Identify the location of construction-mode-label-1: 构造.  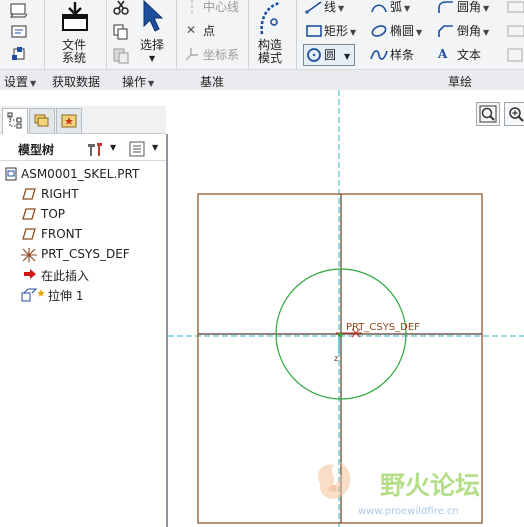
(270, 45).